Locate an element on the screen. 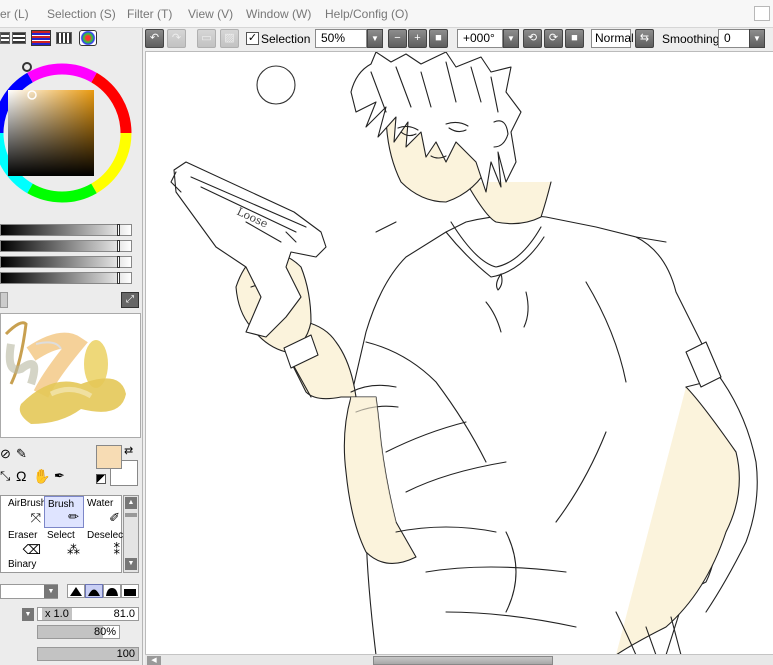  size-value: 81.0 is located at coordinates (124, 614).